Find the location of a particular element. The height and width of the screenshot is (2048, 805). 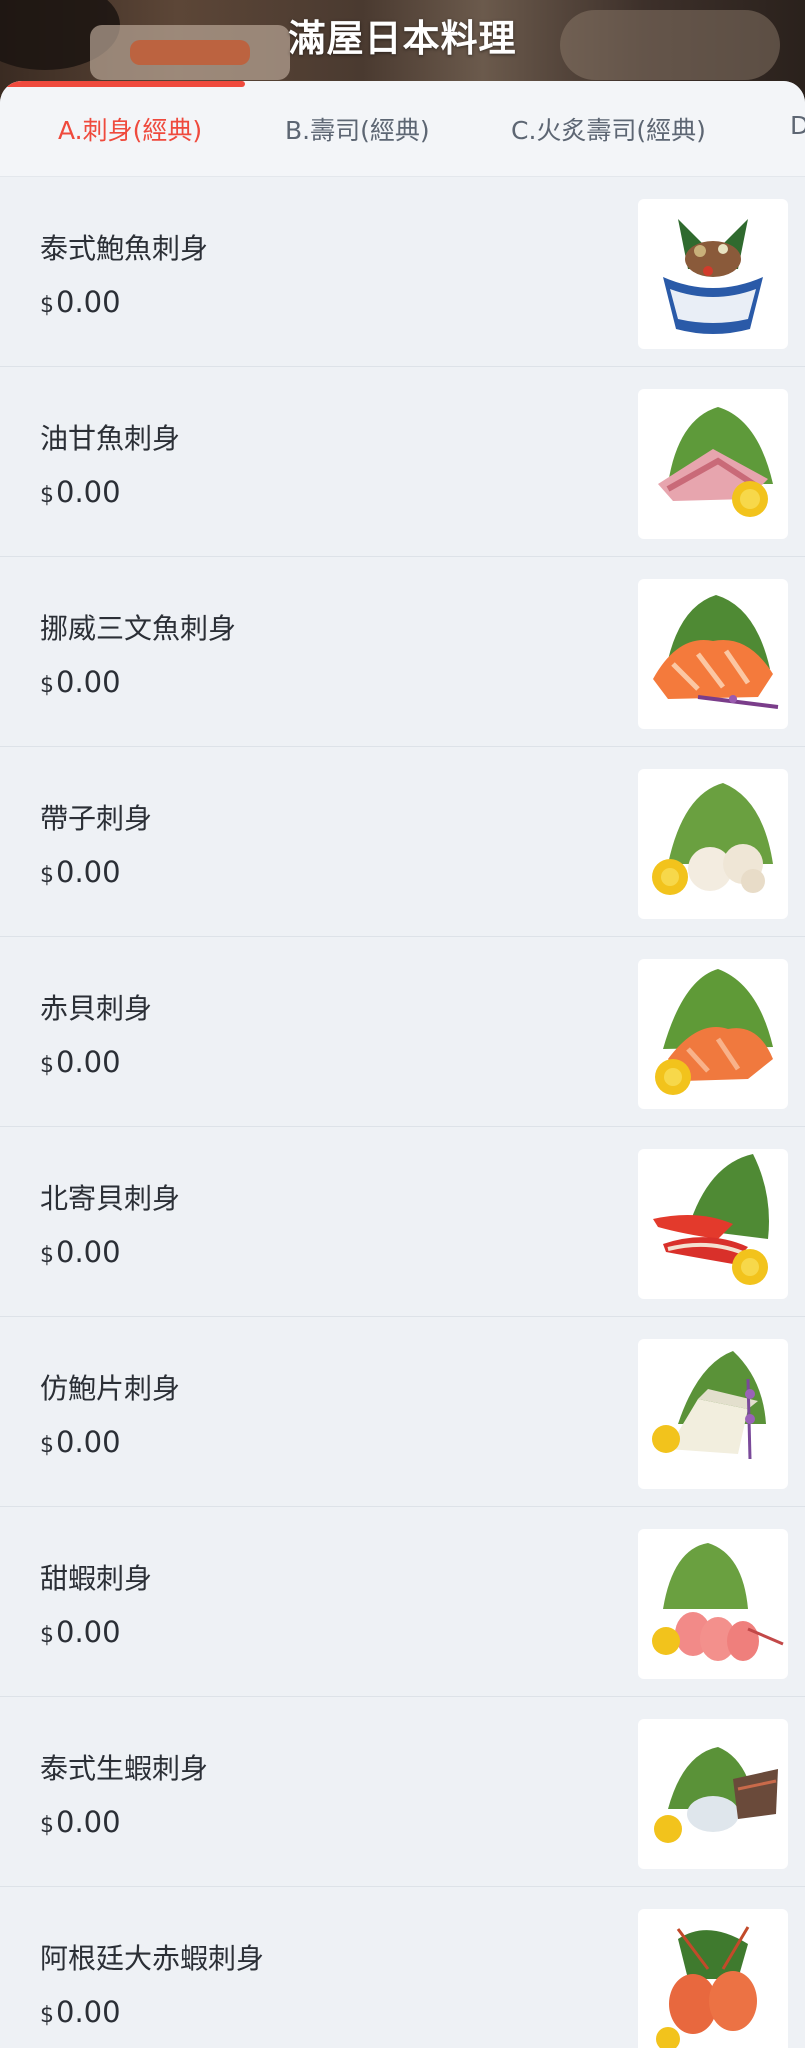

tab-sashimi: A.刺身(經典) is located at coordinates (130, 129).